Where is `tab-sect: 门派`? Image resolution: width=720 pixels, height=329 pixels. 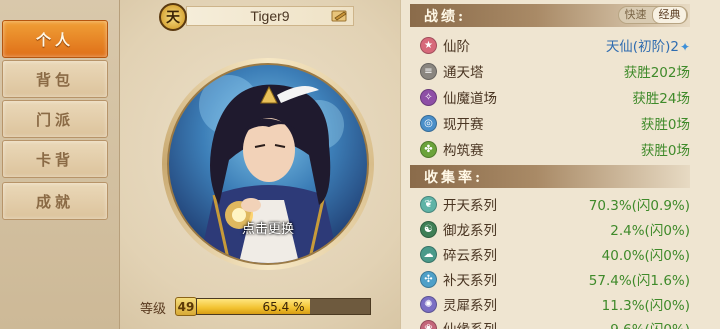 tab-sect: 门派 is located at coordinates (55, 119).